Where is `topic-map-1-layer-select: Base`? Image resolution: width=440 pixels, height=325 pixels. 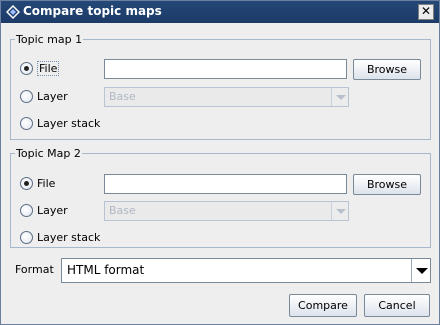 topic-map-1-layer-select: Base is located at coordinates (226, 97).